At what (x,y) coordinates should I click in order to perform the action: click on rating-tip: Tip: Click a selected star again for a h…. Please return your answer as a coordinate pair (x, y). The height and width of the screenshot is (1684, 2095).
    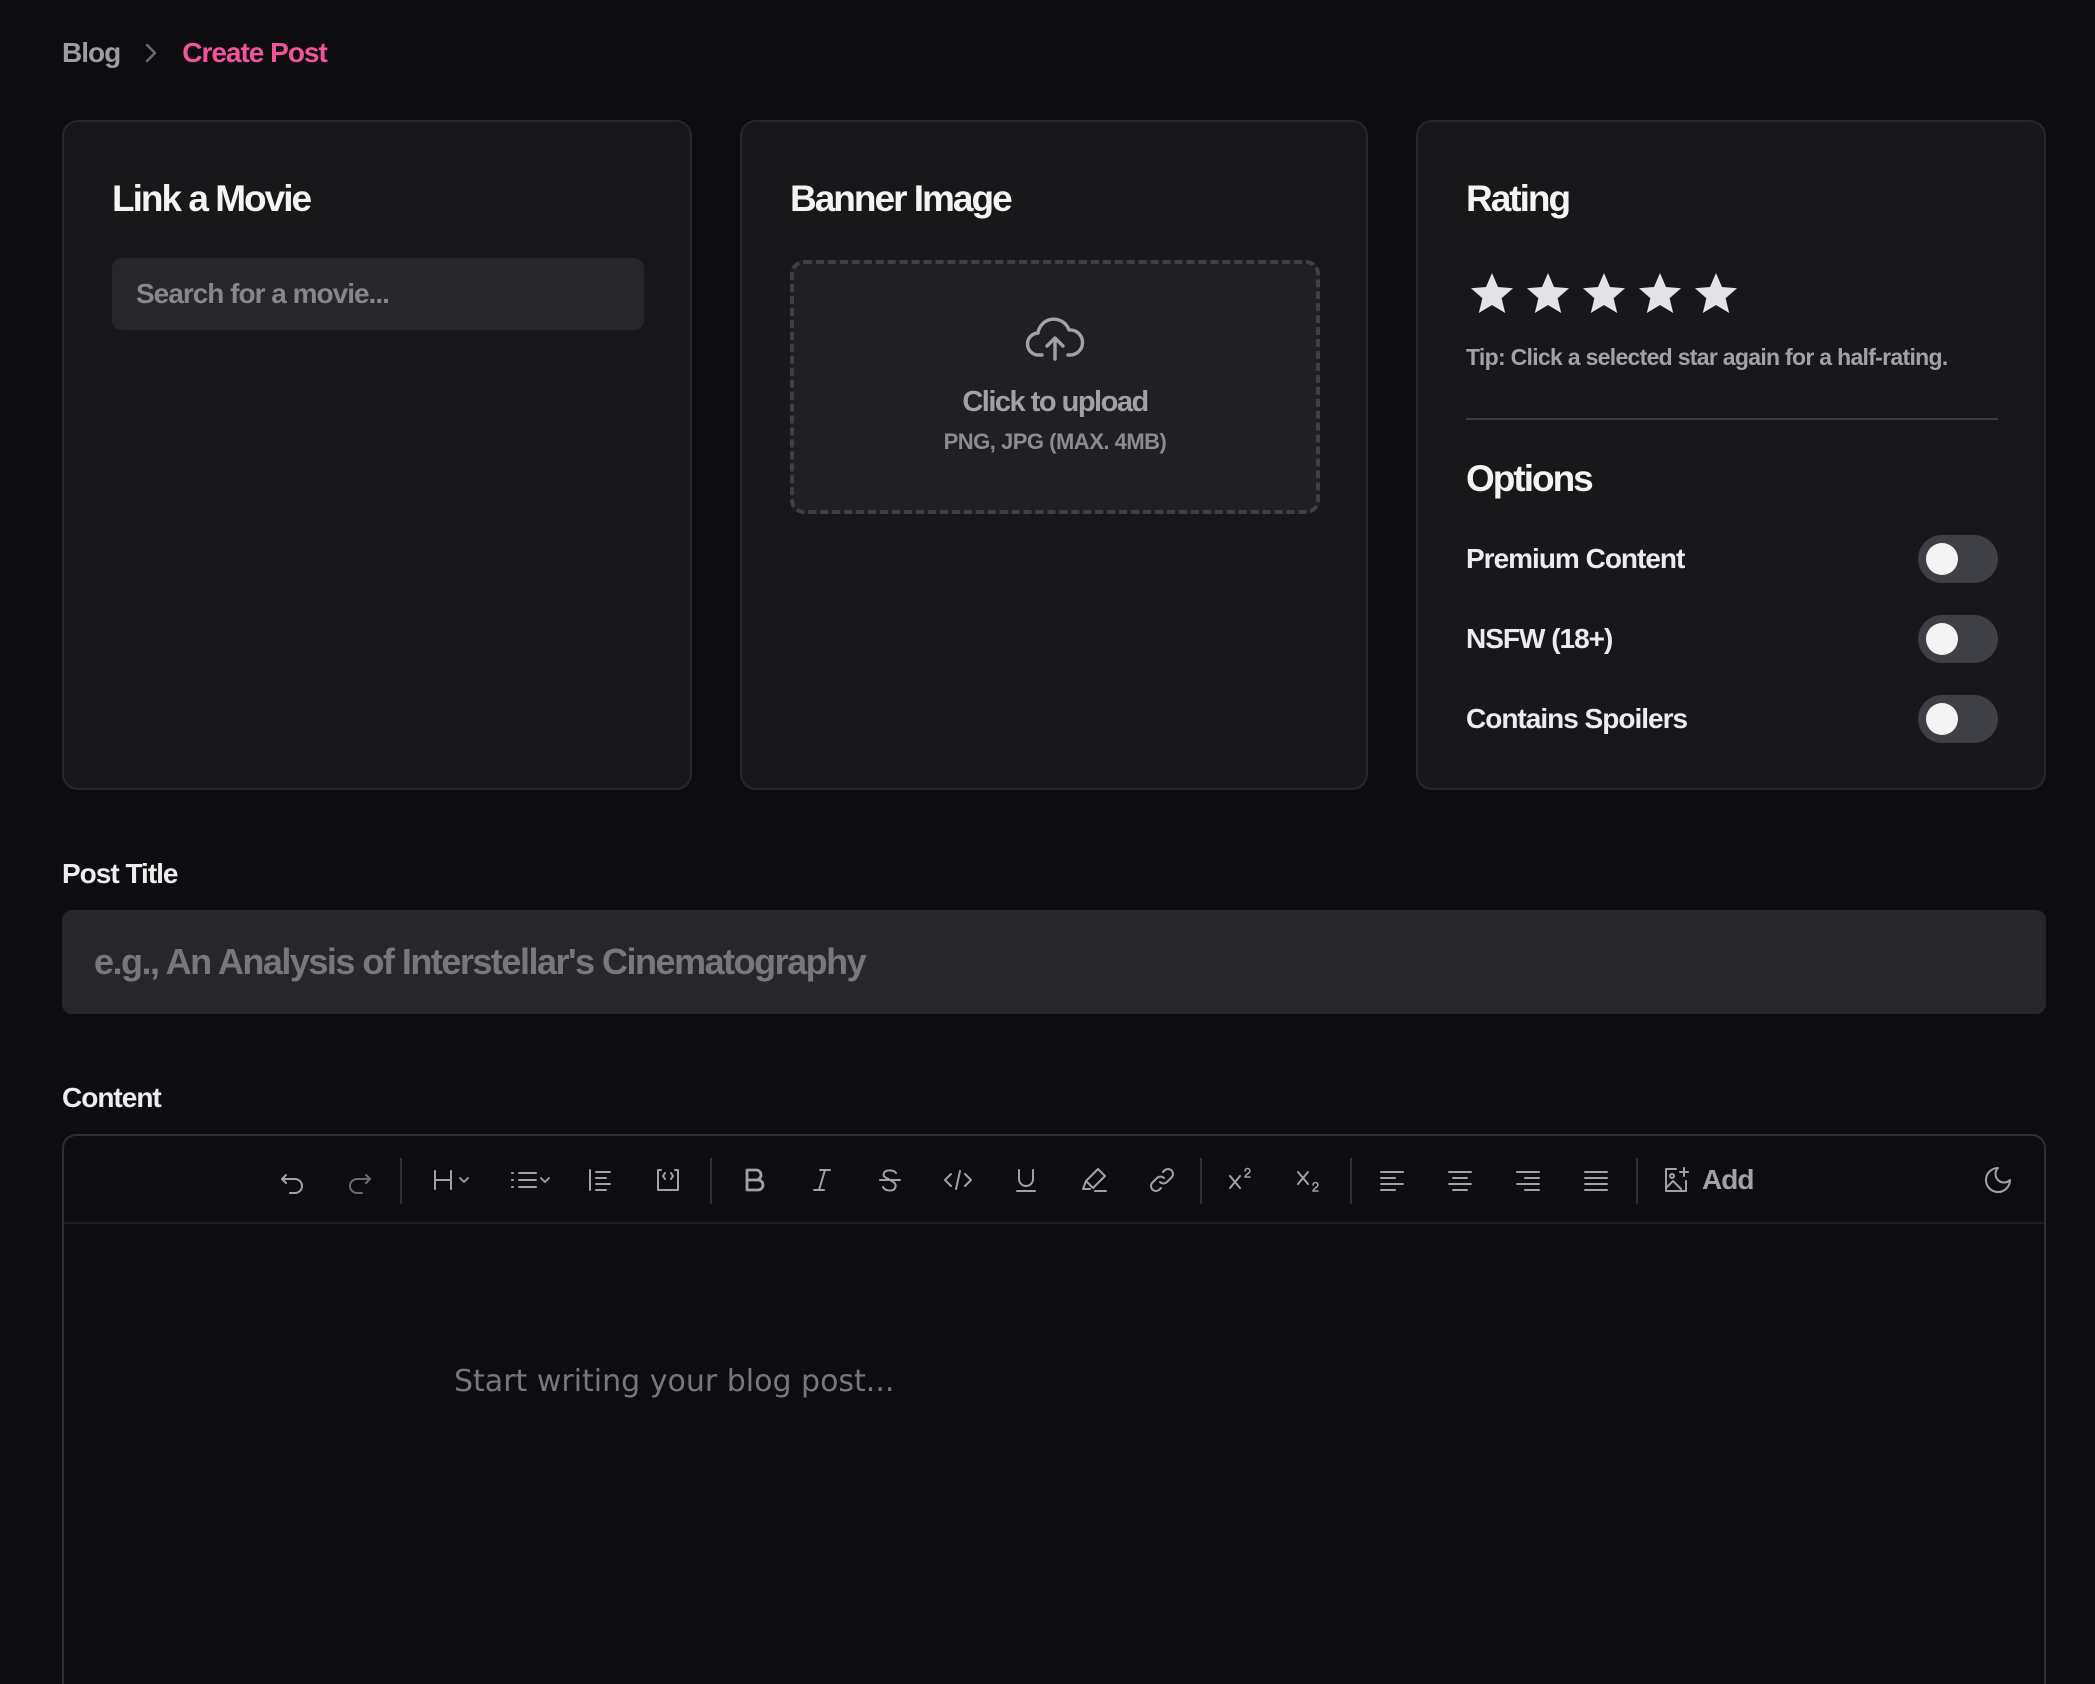
    Looking at the image, I should click on (1707, 357).